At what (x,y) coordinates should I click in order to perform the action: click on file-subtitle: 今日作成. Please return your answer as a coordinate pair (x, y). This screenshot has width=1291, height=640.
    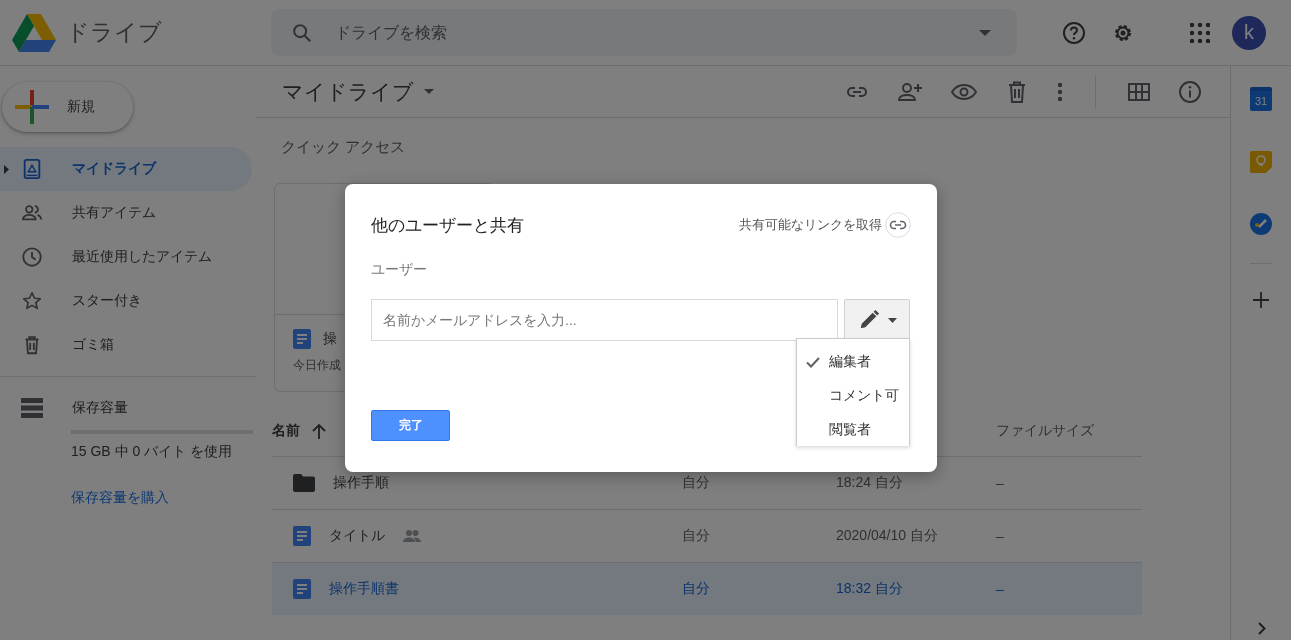
    Looking at the image, I should click on (317, 365).